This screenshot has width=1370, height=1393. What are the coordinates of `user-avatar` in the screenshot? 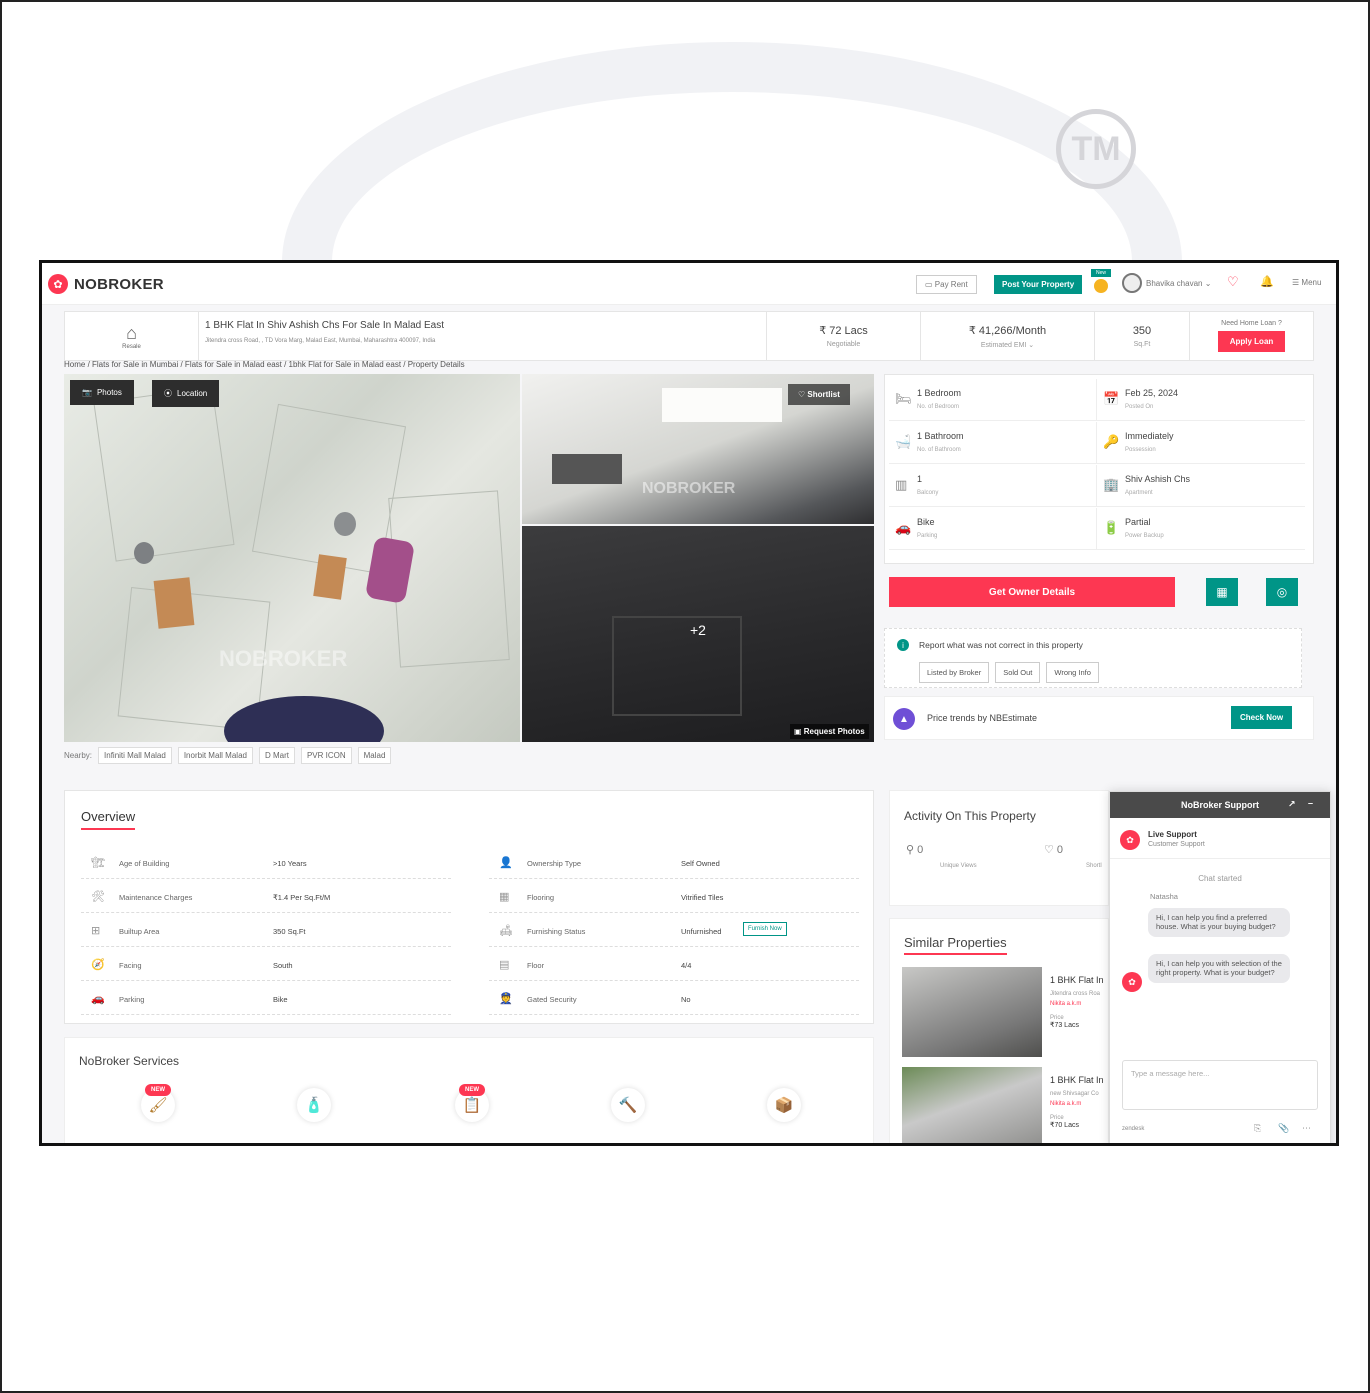 It's located at (1132, 283).